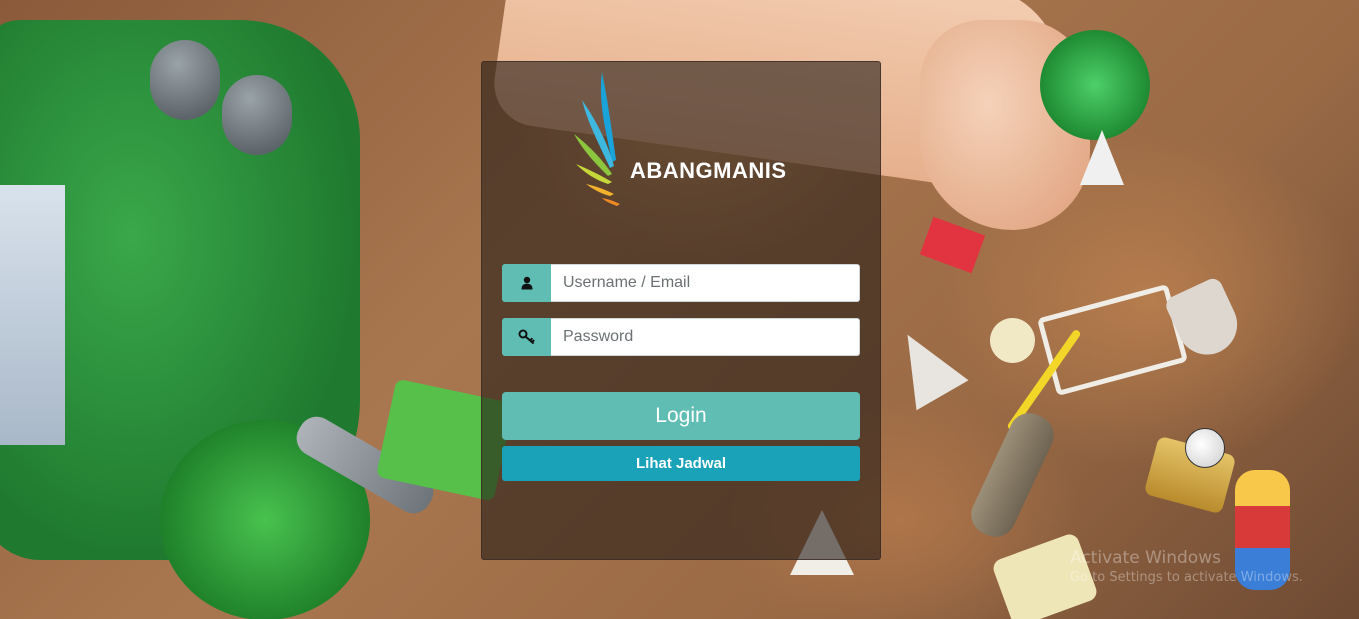 The width and height of the screenshot is (1359, 619). What do you see at coordinates (681, 463) in the screenshot?
I see `view-schedule-button: Lihat Jadwal` at bounding box center [681, 463].